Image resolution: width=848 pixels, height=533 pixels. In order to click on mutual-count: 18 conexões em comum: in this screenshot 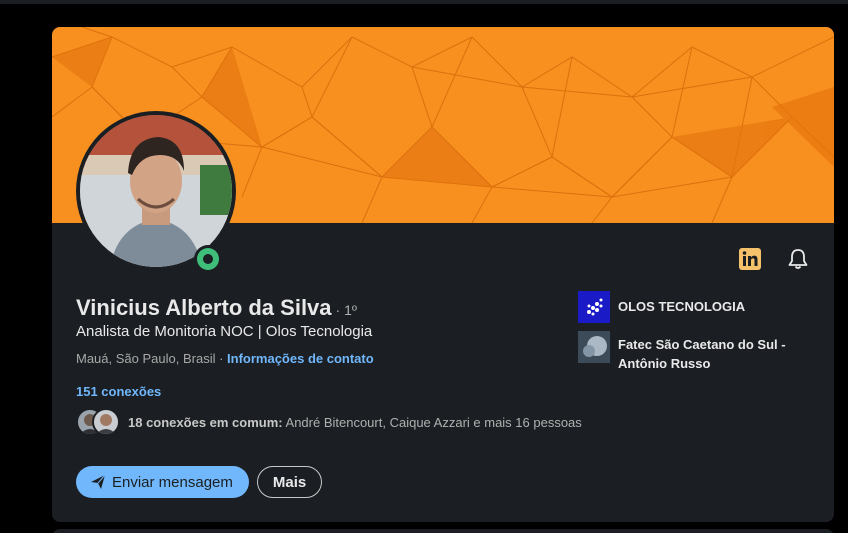, I will do `click(205, 422)`.